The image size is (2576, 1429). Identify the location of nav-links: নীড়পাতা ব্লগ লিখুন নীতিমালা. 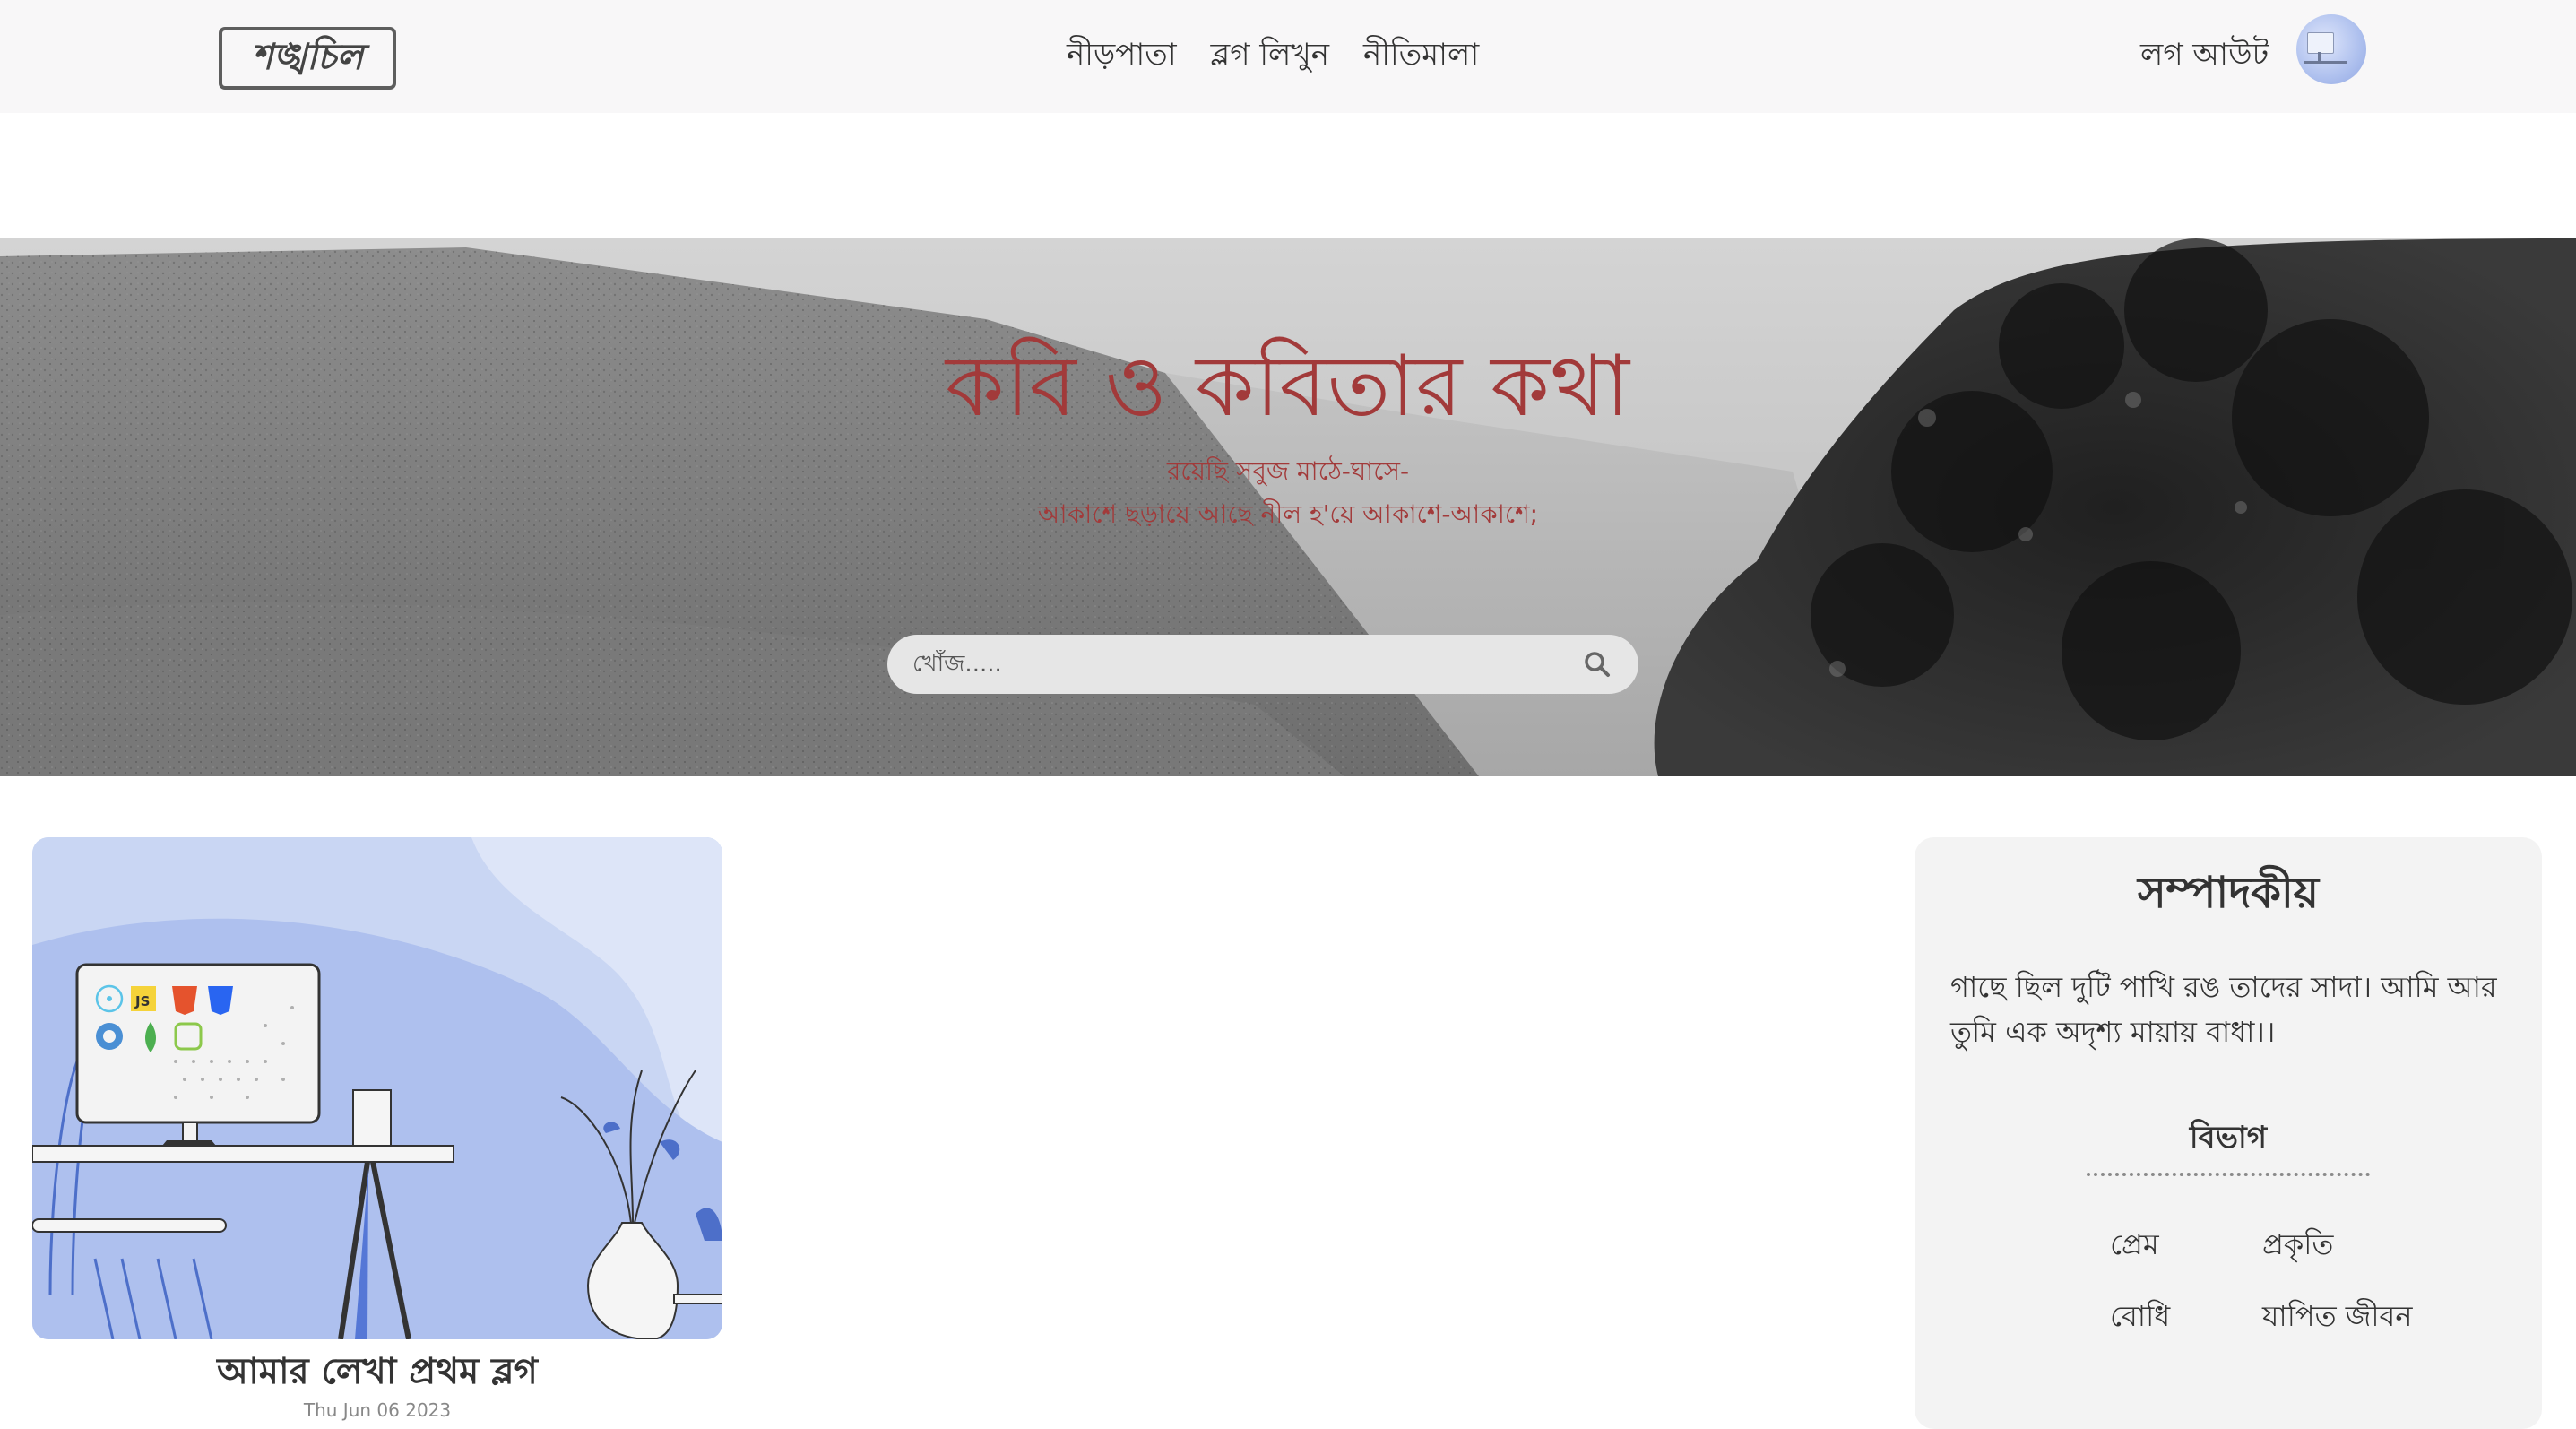
(1273, 54).